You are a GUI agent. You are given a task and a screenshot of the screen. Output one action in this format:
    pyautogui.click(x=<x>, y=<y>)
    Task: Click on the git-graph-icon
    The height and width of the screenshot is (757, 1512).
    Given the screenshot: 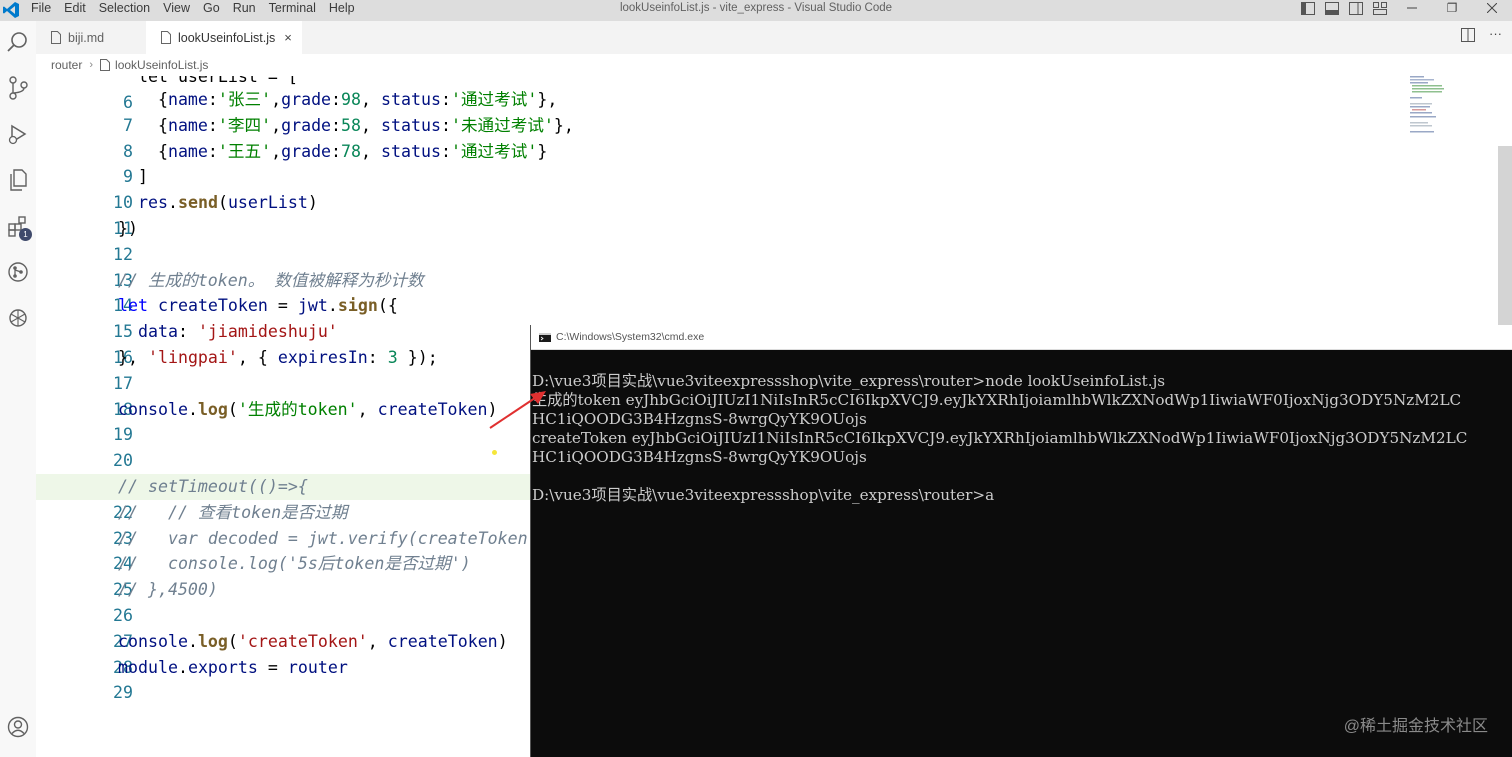 What is the action you would take?
    pyautogui.click(x=18, y=272)
    